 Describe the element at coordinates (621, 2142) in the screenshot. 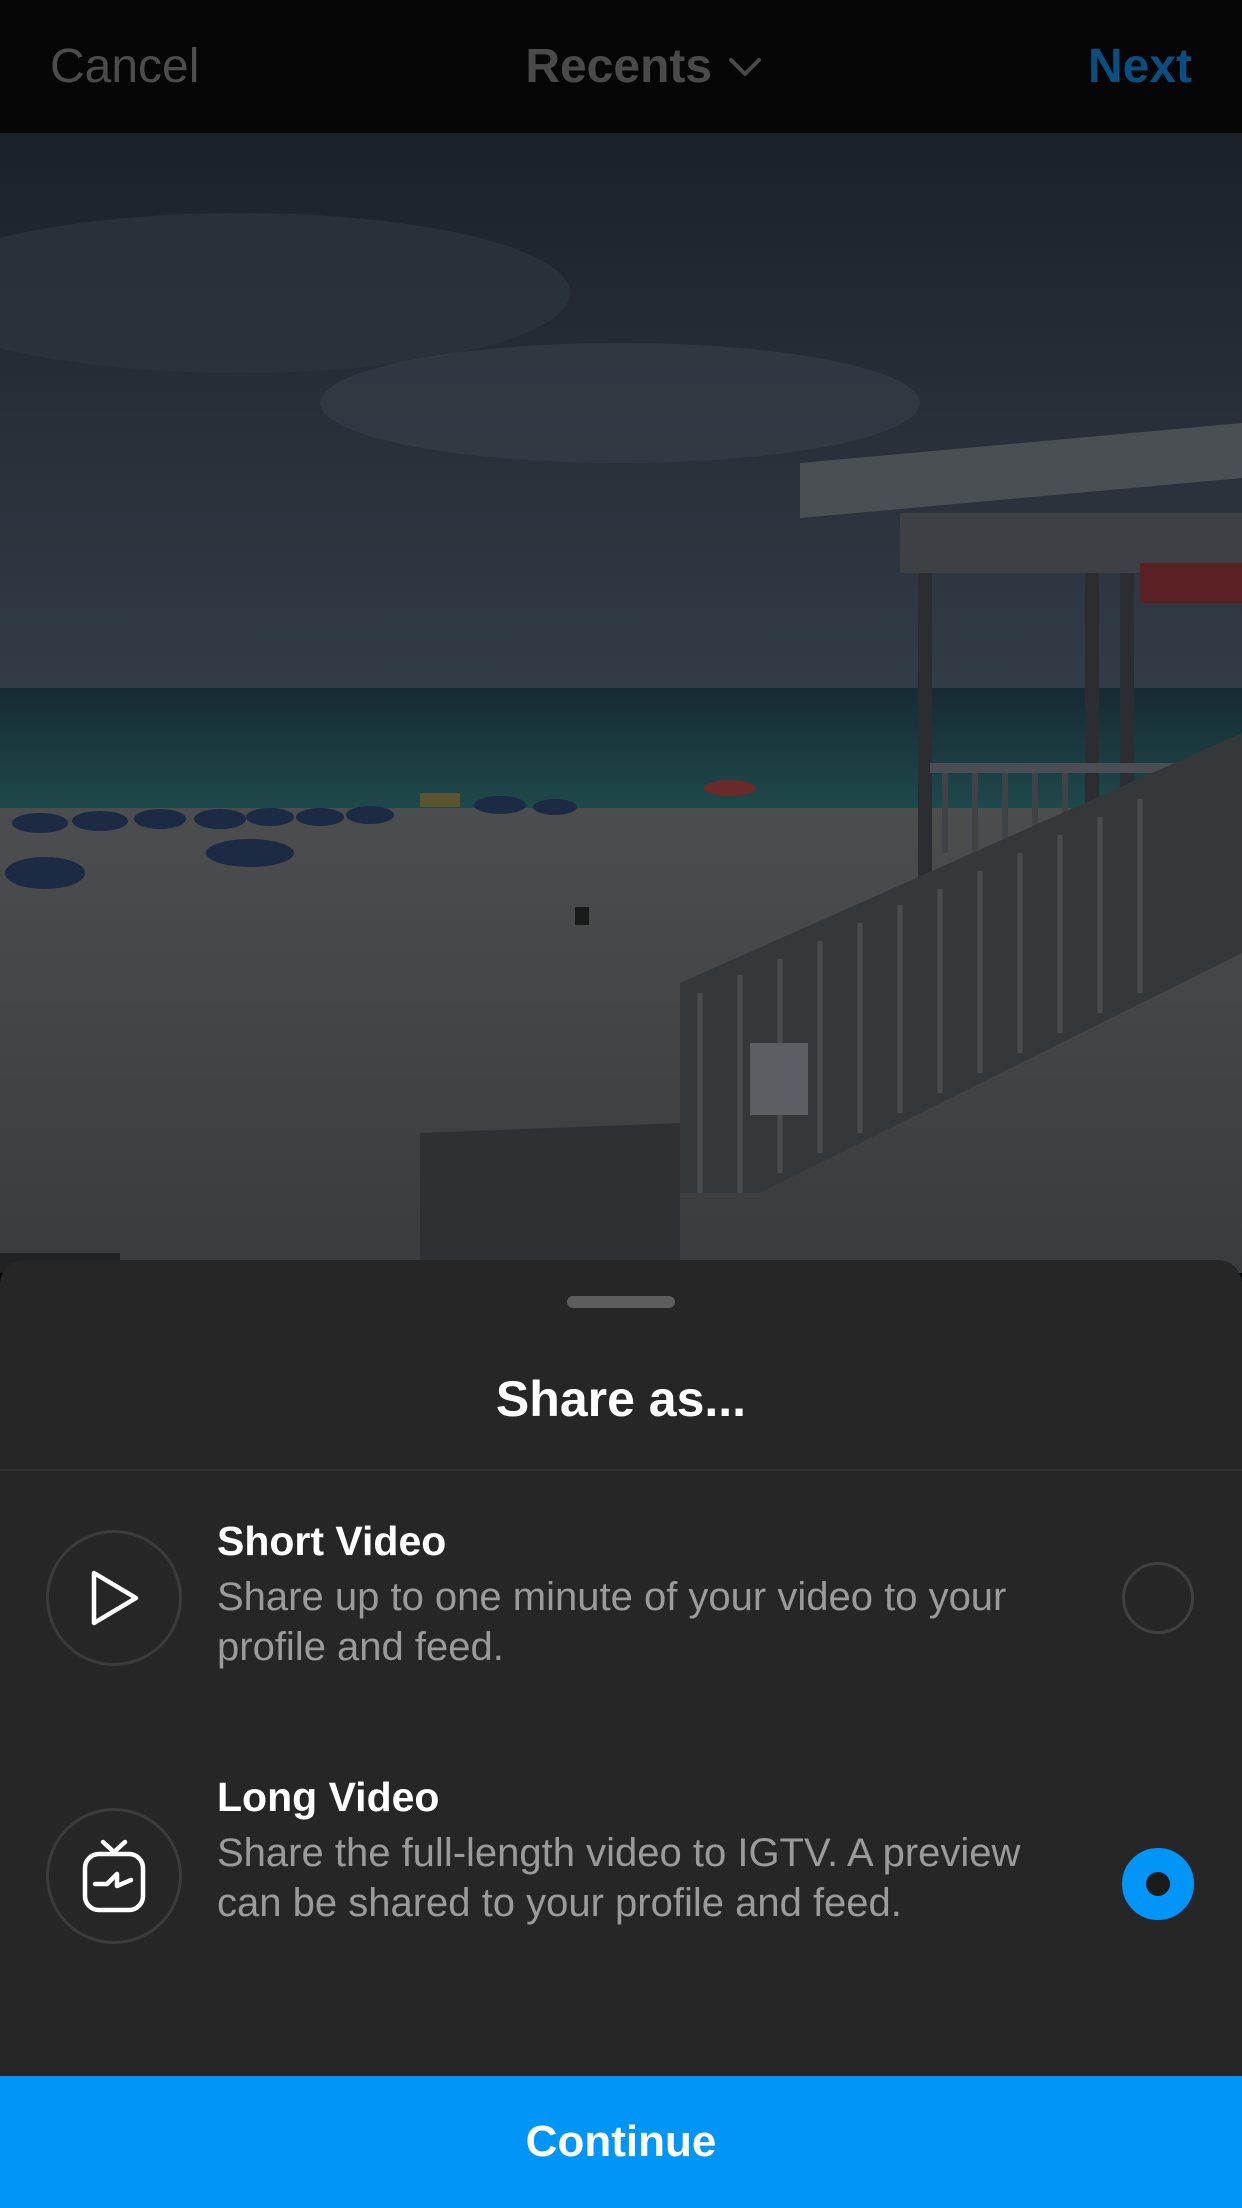

I see `continue-button: Continue` at that location.